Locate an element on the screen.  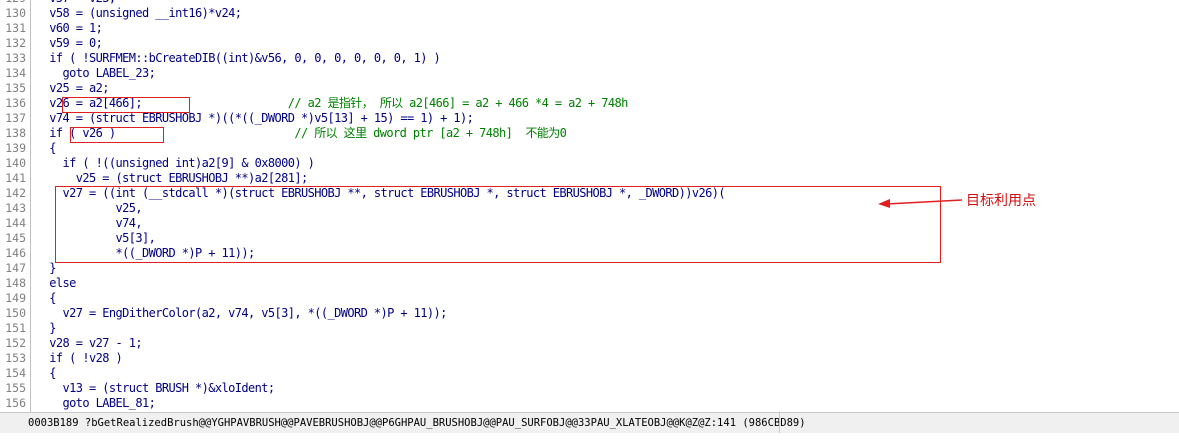
code-text: goto LABEL_23; is located at coordinates (95, 73).